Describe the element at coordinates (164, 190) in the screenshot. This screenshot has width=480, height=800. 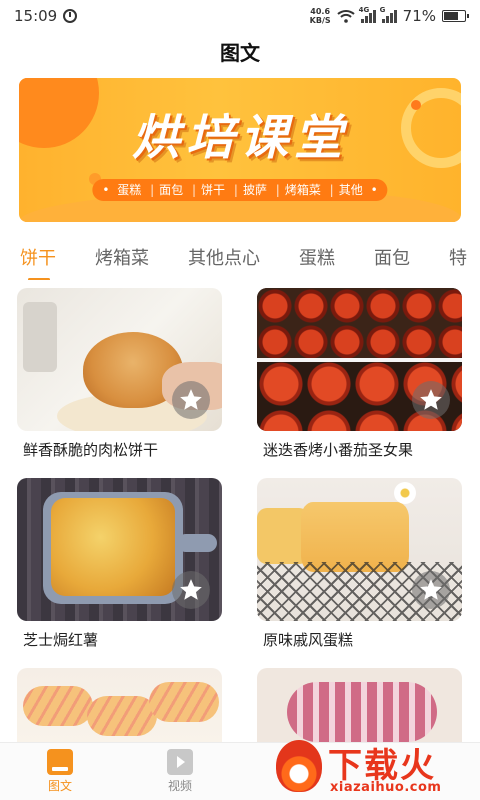
I see `banner-category: 面包` at that location.